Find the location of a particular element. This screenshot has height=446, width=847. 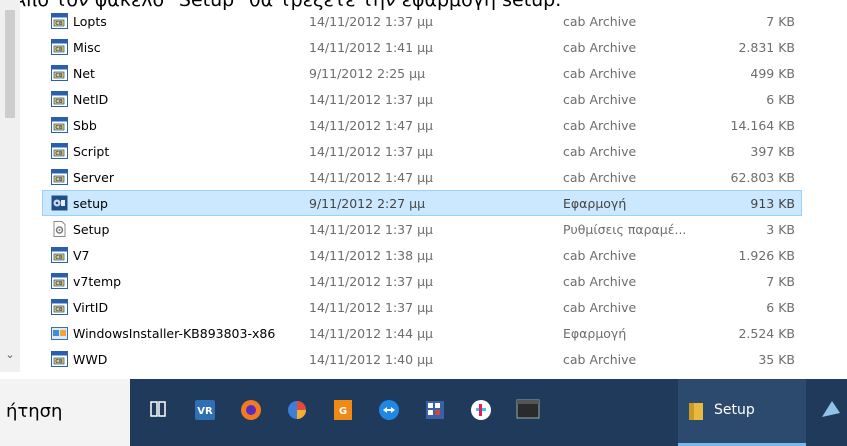

file-date-modified: 14/11/2012 1:44 μμ is located at coordinates (371, 333).